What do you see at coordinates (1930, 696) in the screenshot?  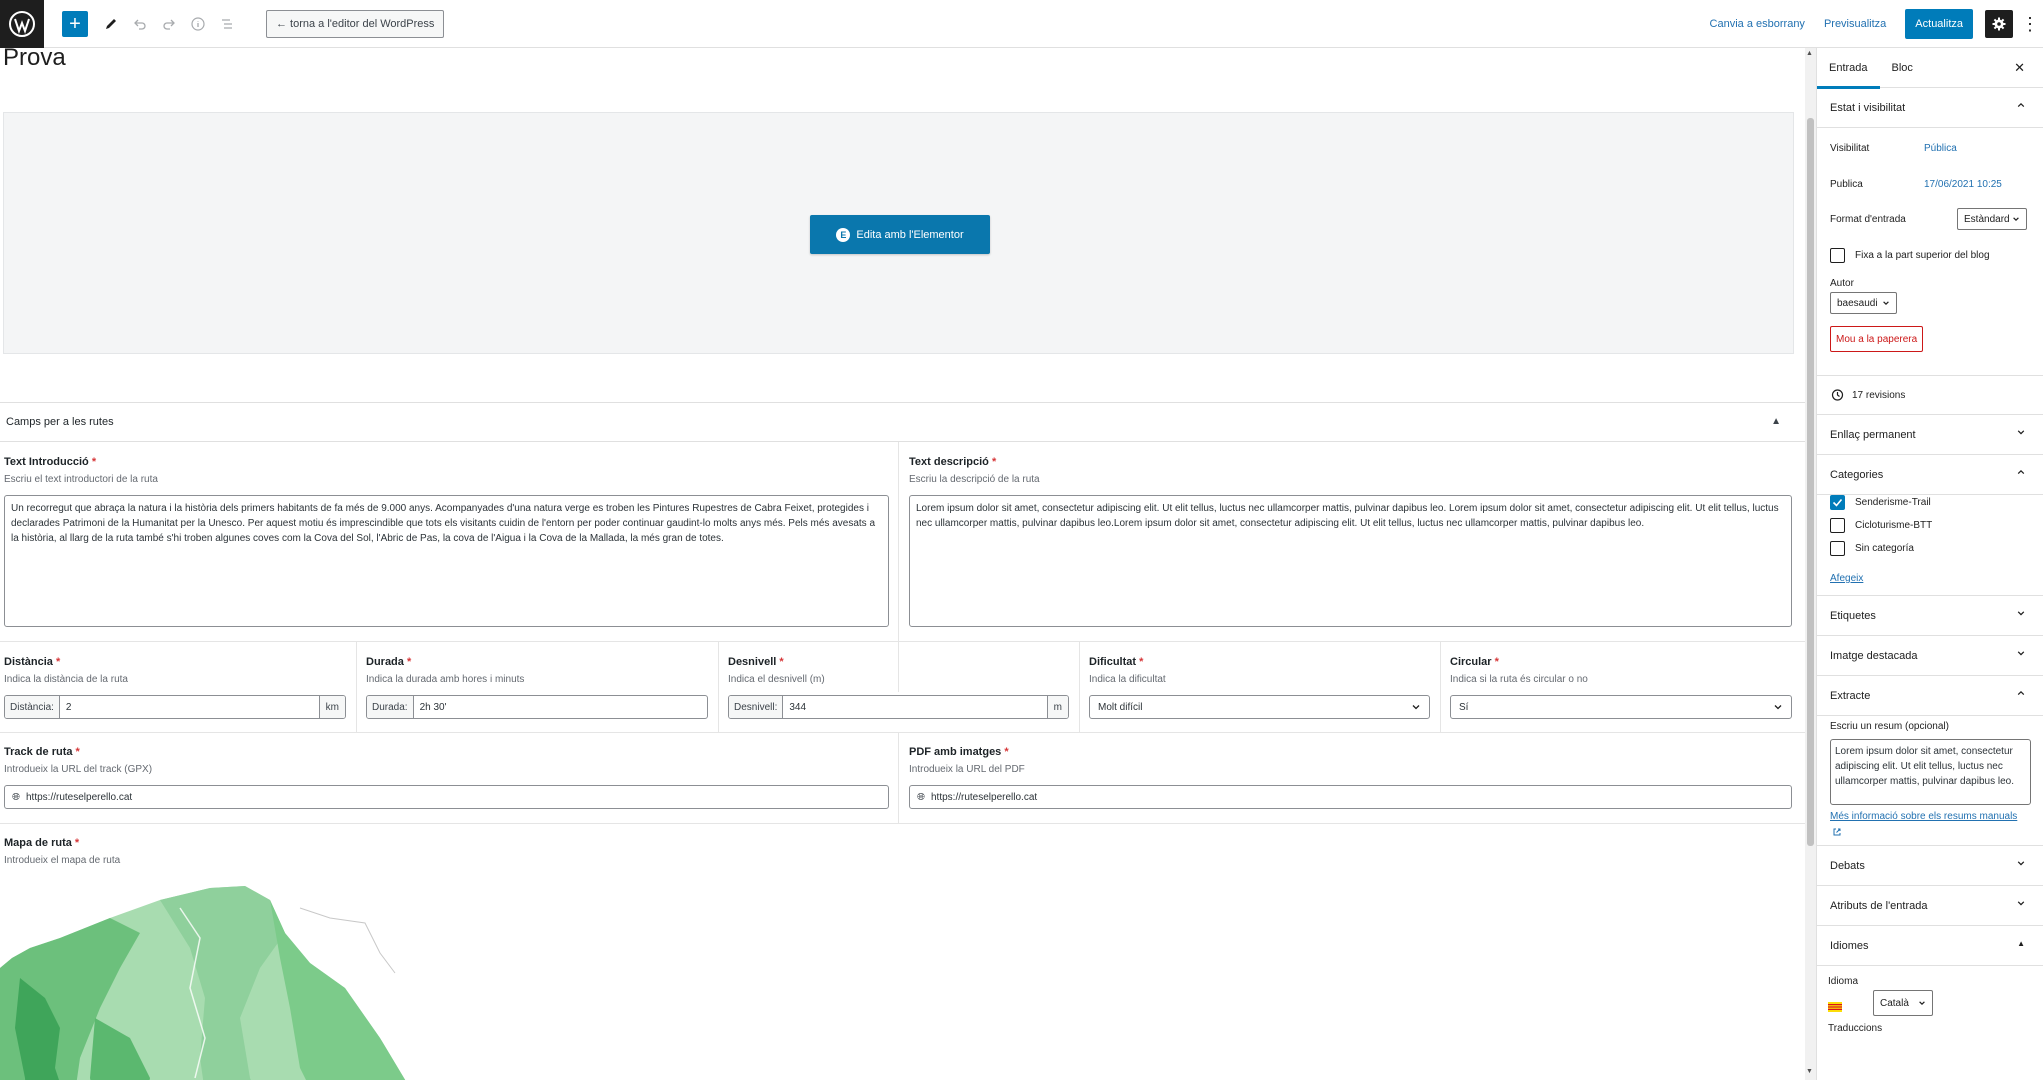 I see `panel-excerpt: Extracte` at bounding box center [1930, 696].